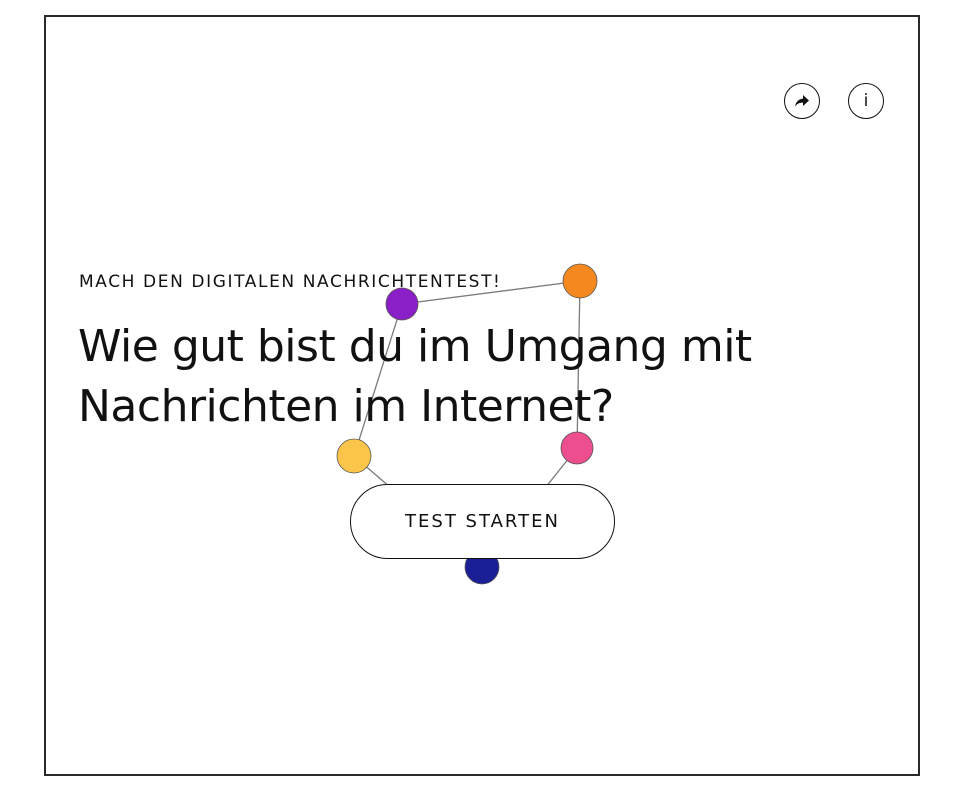  I want to click on node-yellow, so click(354, 456).